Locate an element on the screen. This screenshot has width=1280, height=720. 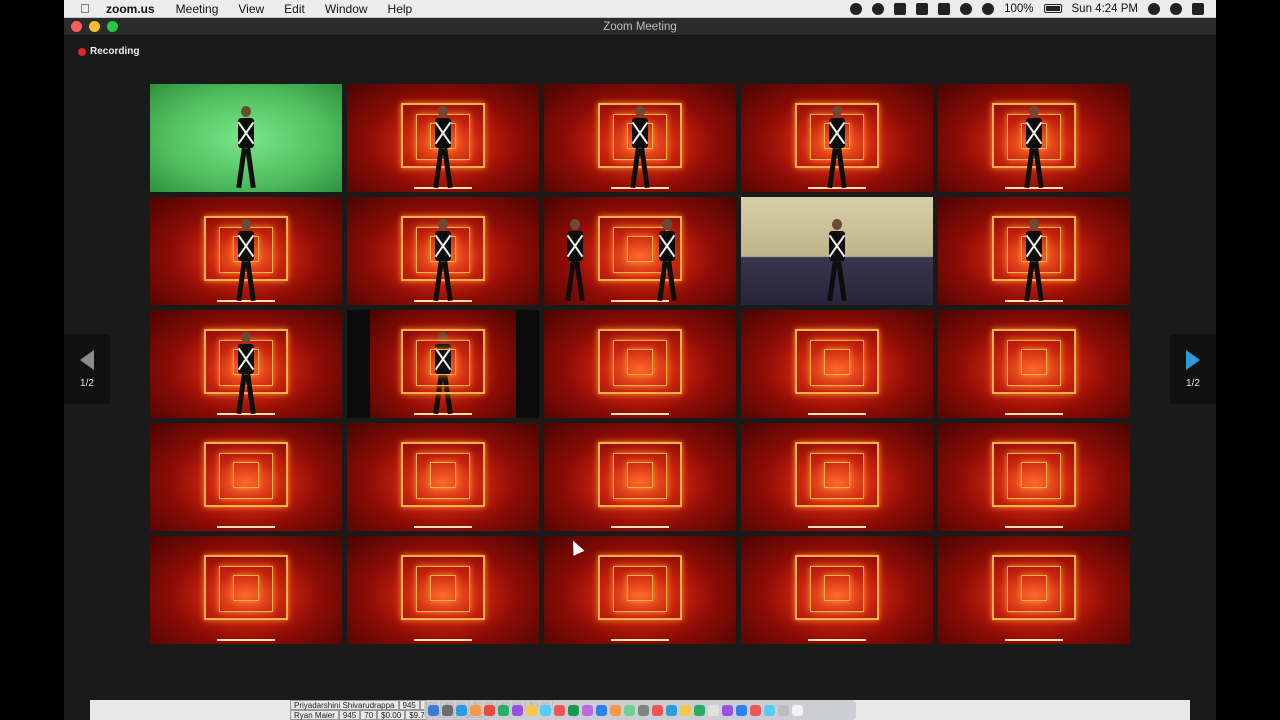
zoom-status-icon is located at coordinates (900, 8).